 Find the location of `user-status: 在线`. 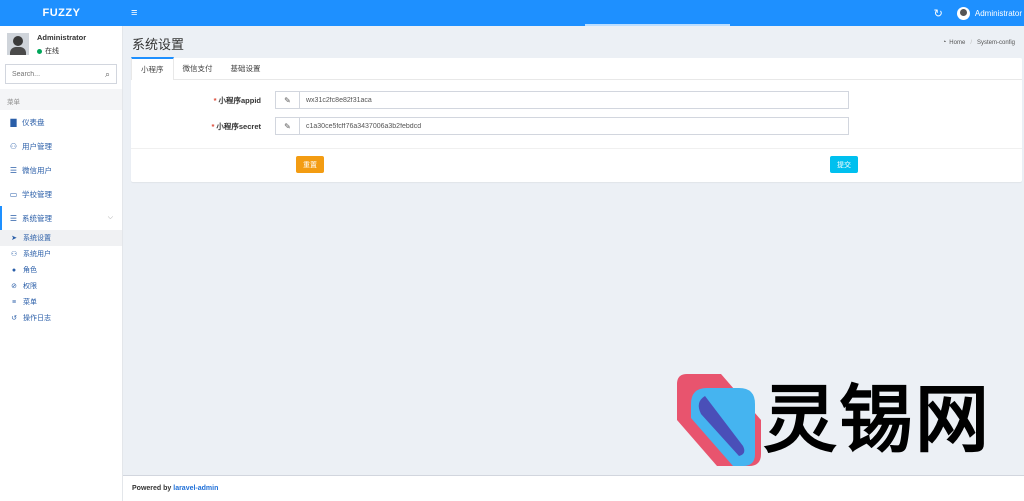

user-status: 在线 is located at coordinates (61, 51).